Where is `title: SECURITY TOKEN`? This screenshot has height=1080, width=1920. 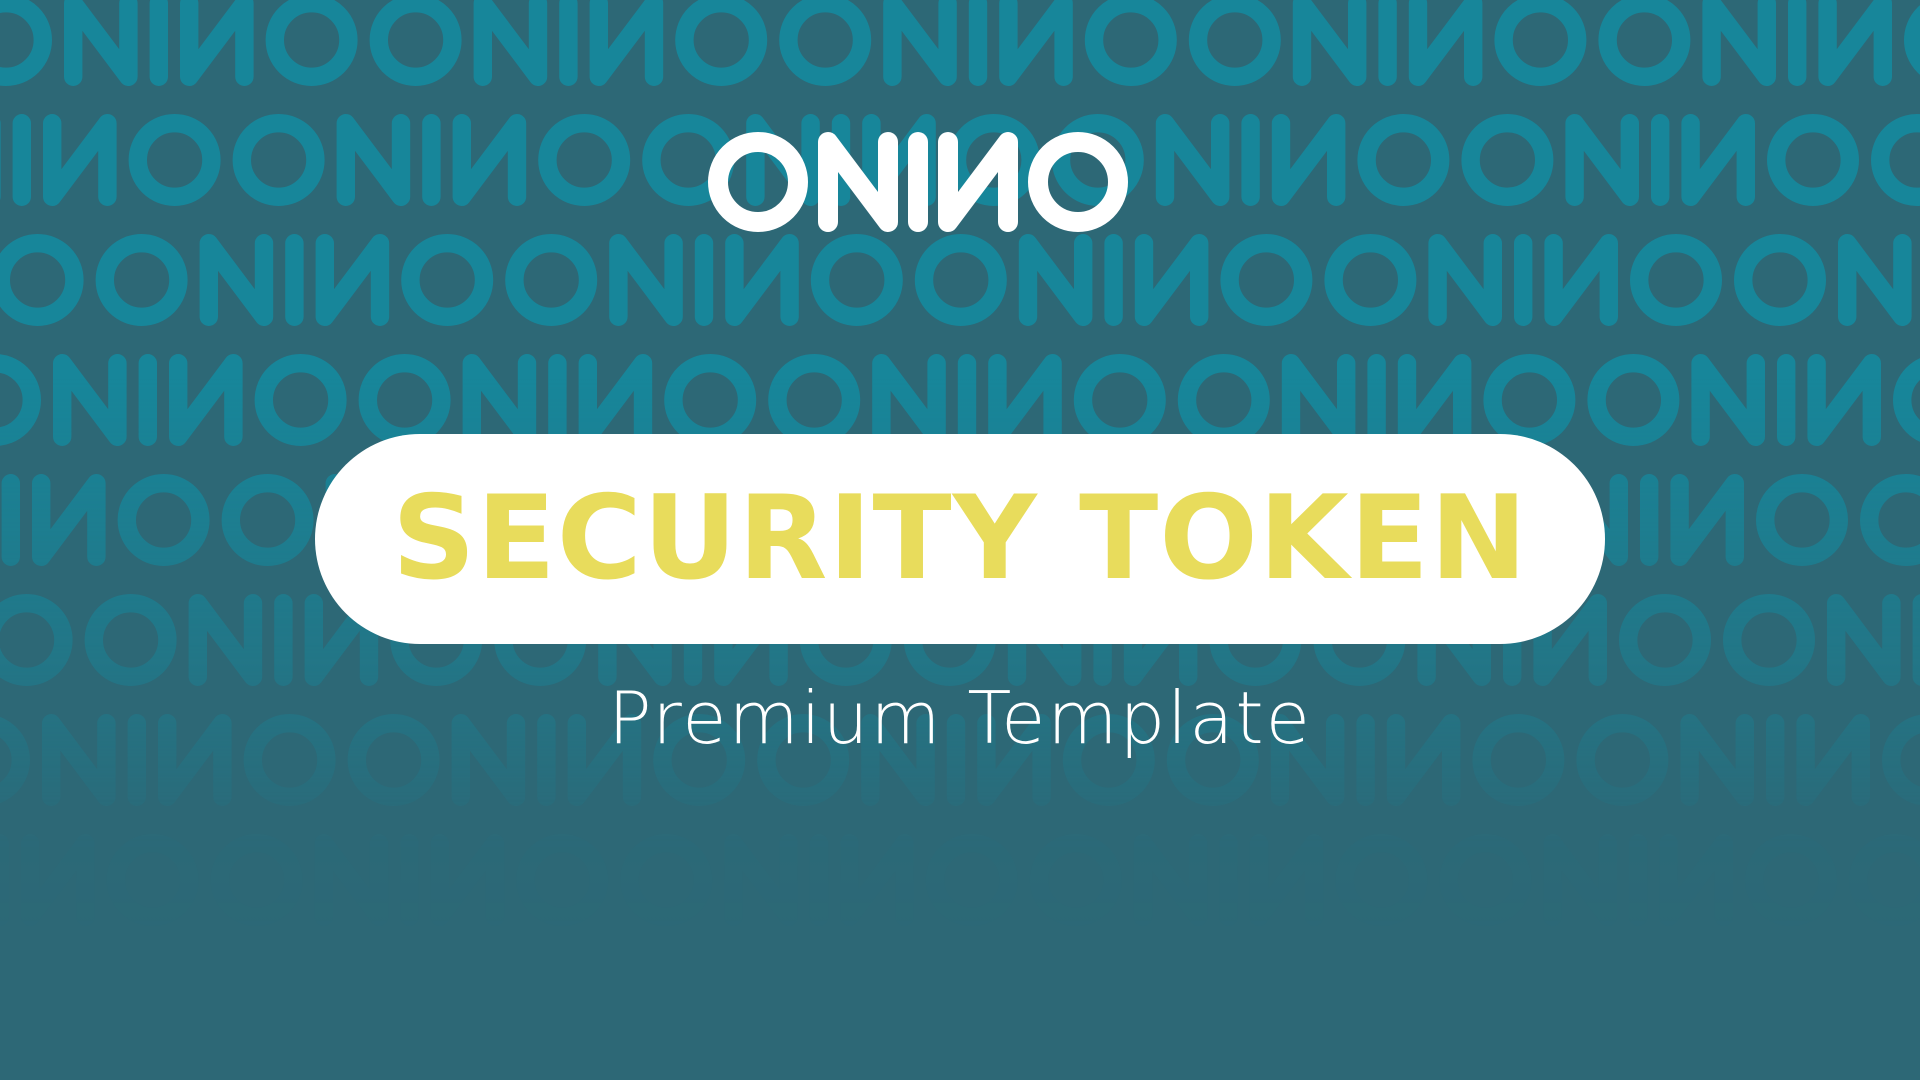
title: SECURITY TOKEN is located at coordinates (960, 538).